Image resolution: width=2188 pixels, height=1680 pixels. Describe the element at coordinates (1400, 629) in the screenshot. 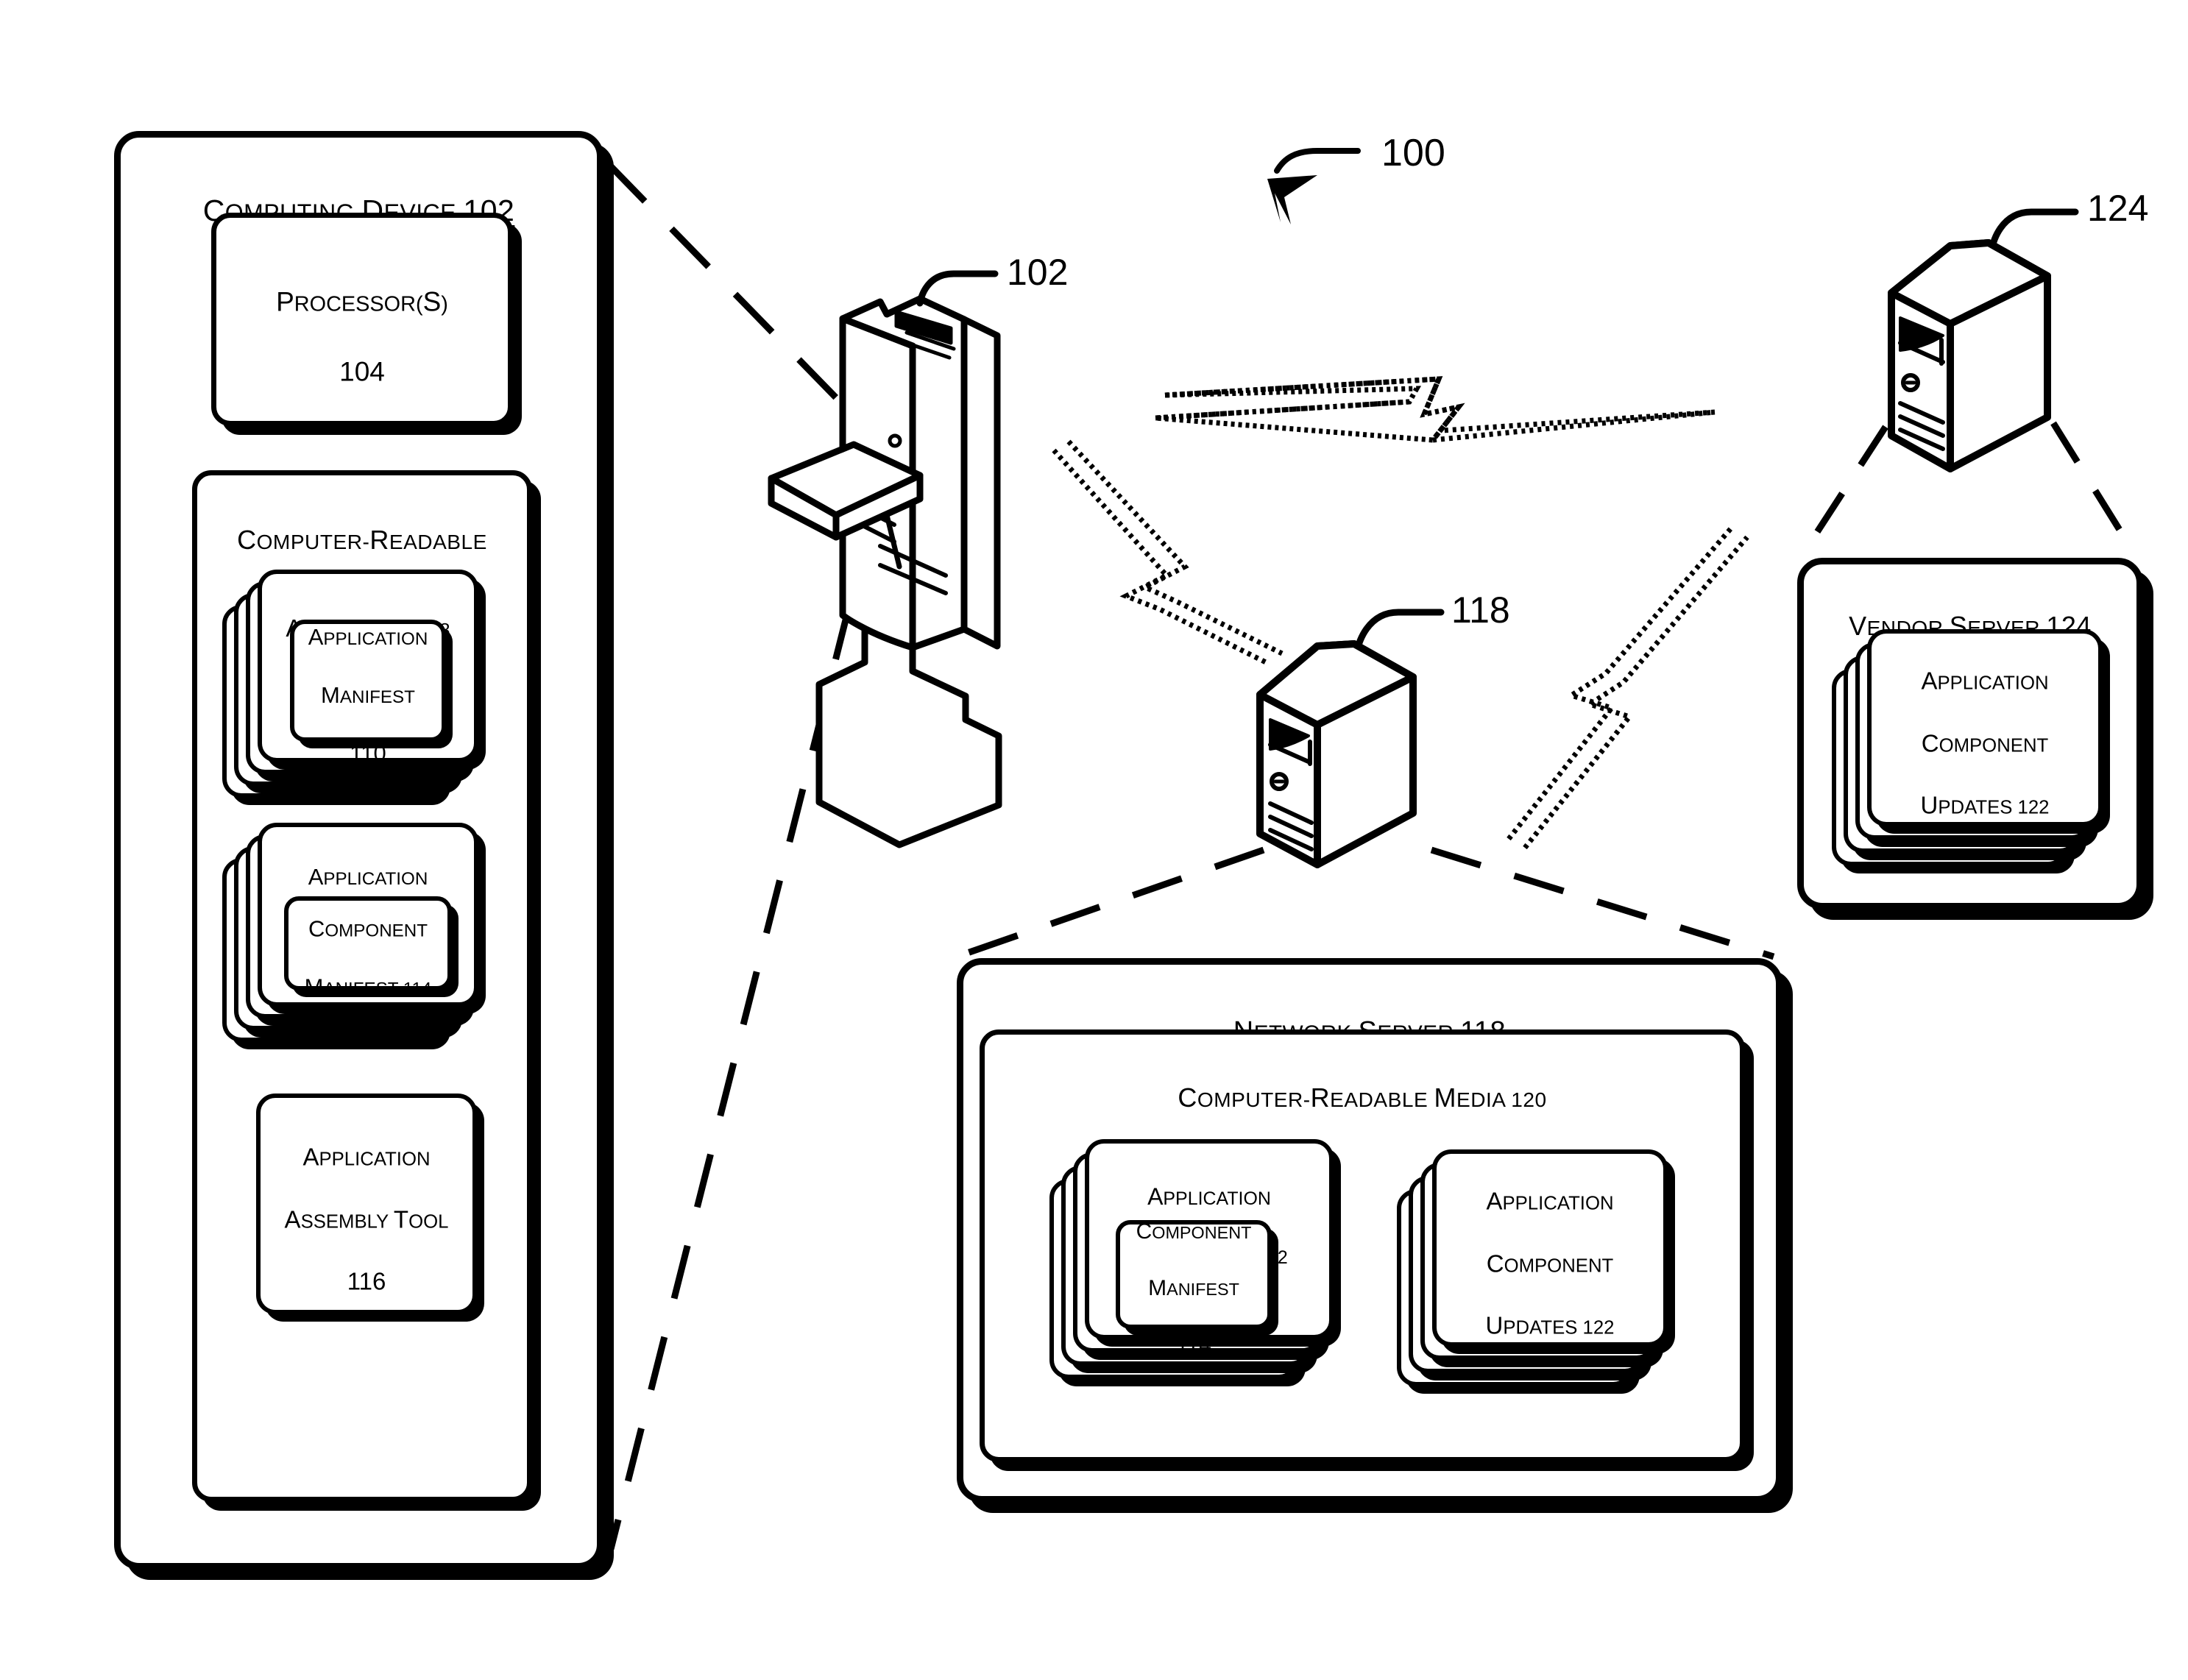

I see `network-server-callout-leader` at that location.